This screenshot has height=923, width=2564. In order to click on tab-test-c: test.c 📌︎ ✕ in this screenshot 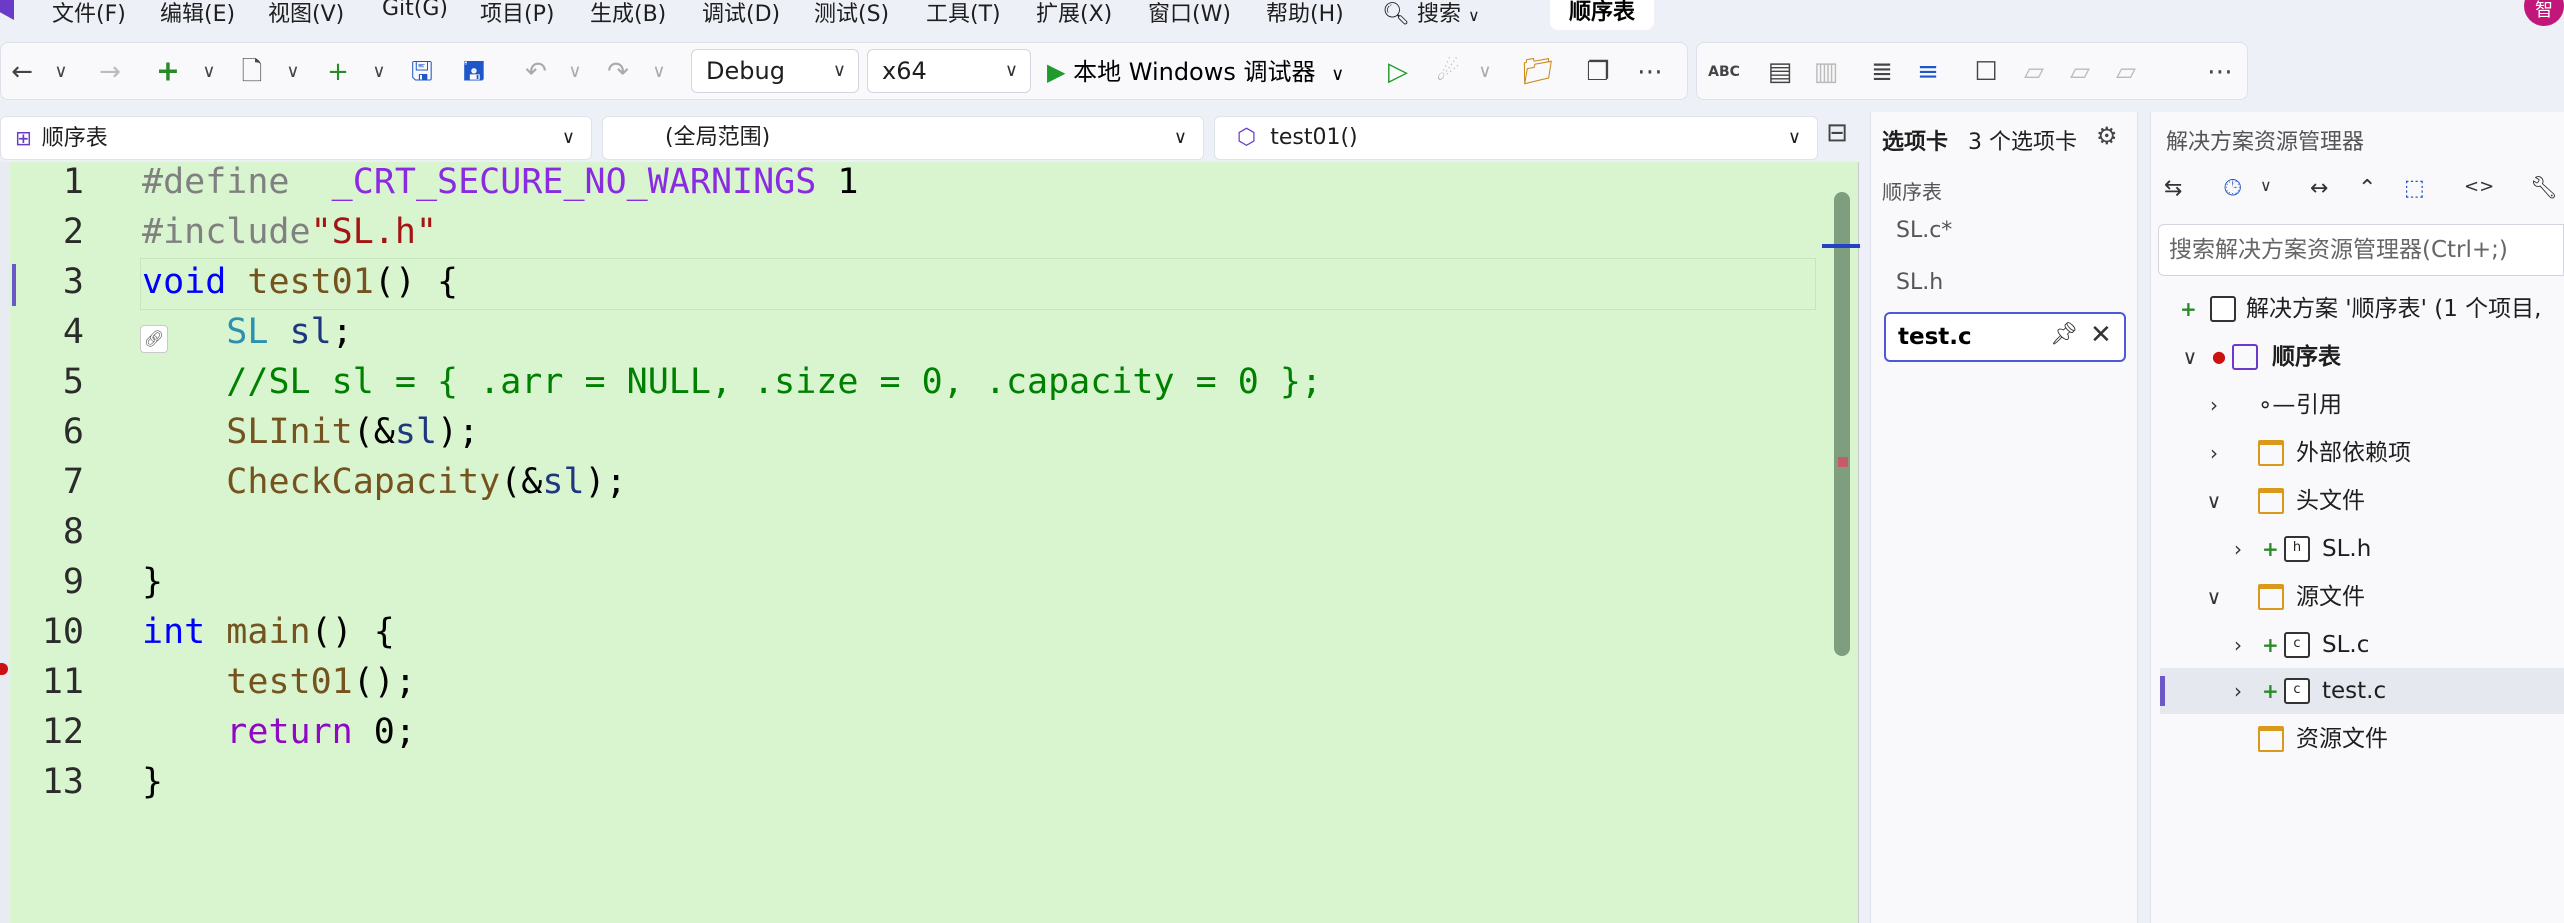, I will do `click(2005, 337)`.